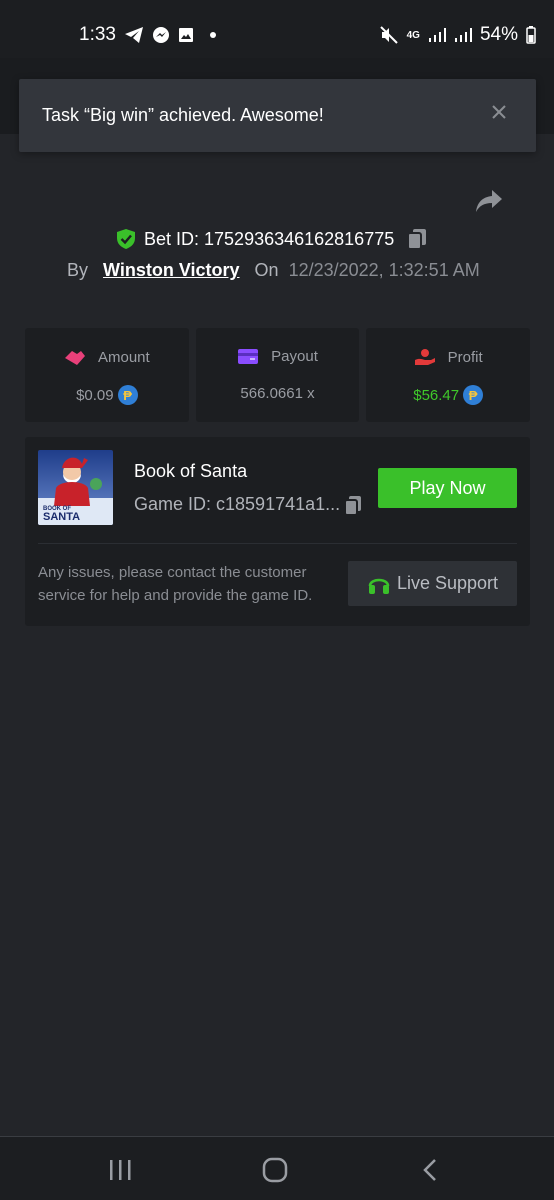  Describe the element at coordinates (353, 506) in the screenshot. I see `copy-game-id-icon` at that location.